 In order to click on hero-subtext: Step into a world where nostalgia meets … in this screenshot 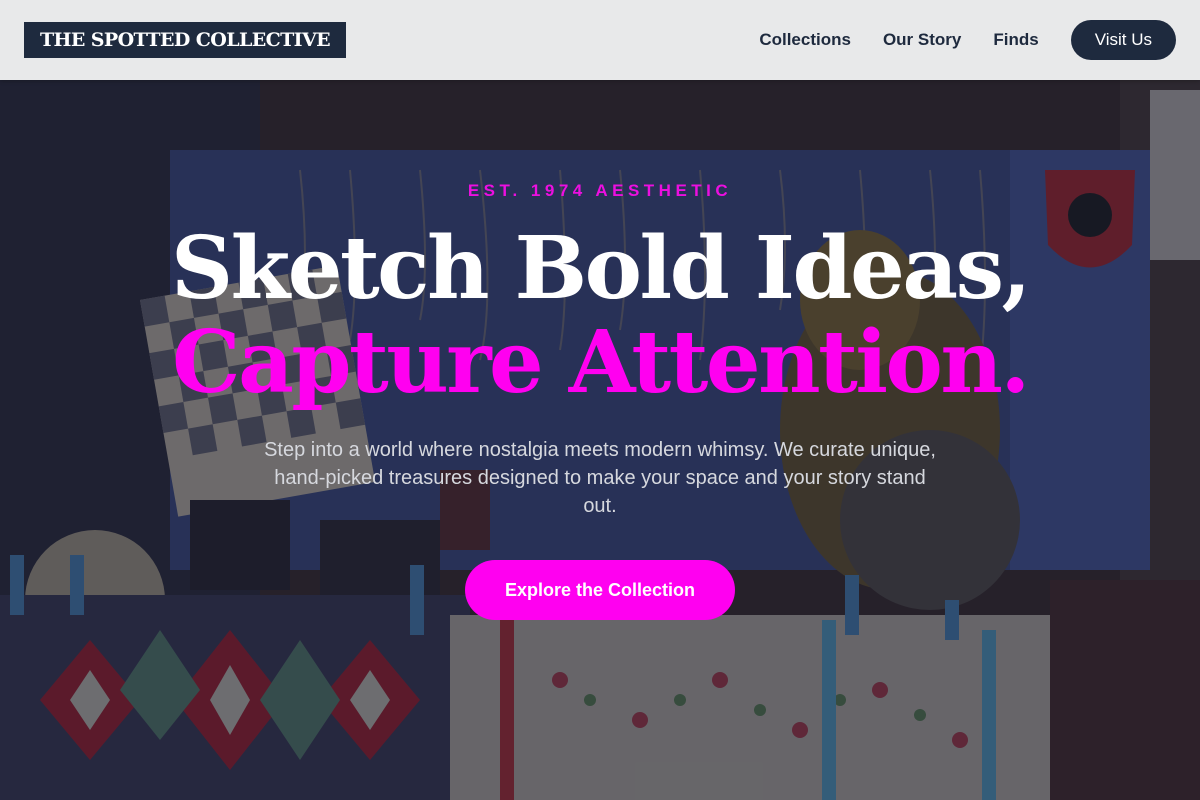, I will do `click(600, 478)`.